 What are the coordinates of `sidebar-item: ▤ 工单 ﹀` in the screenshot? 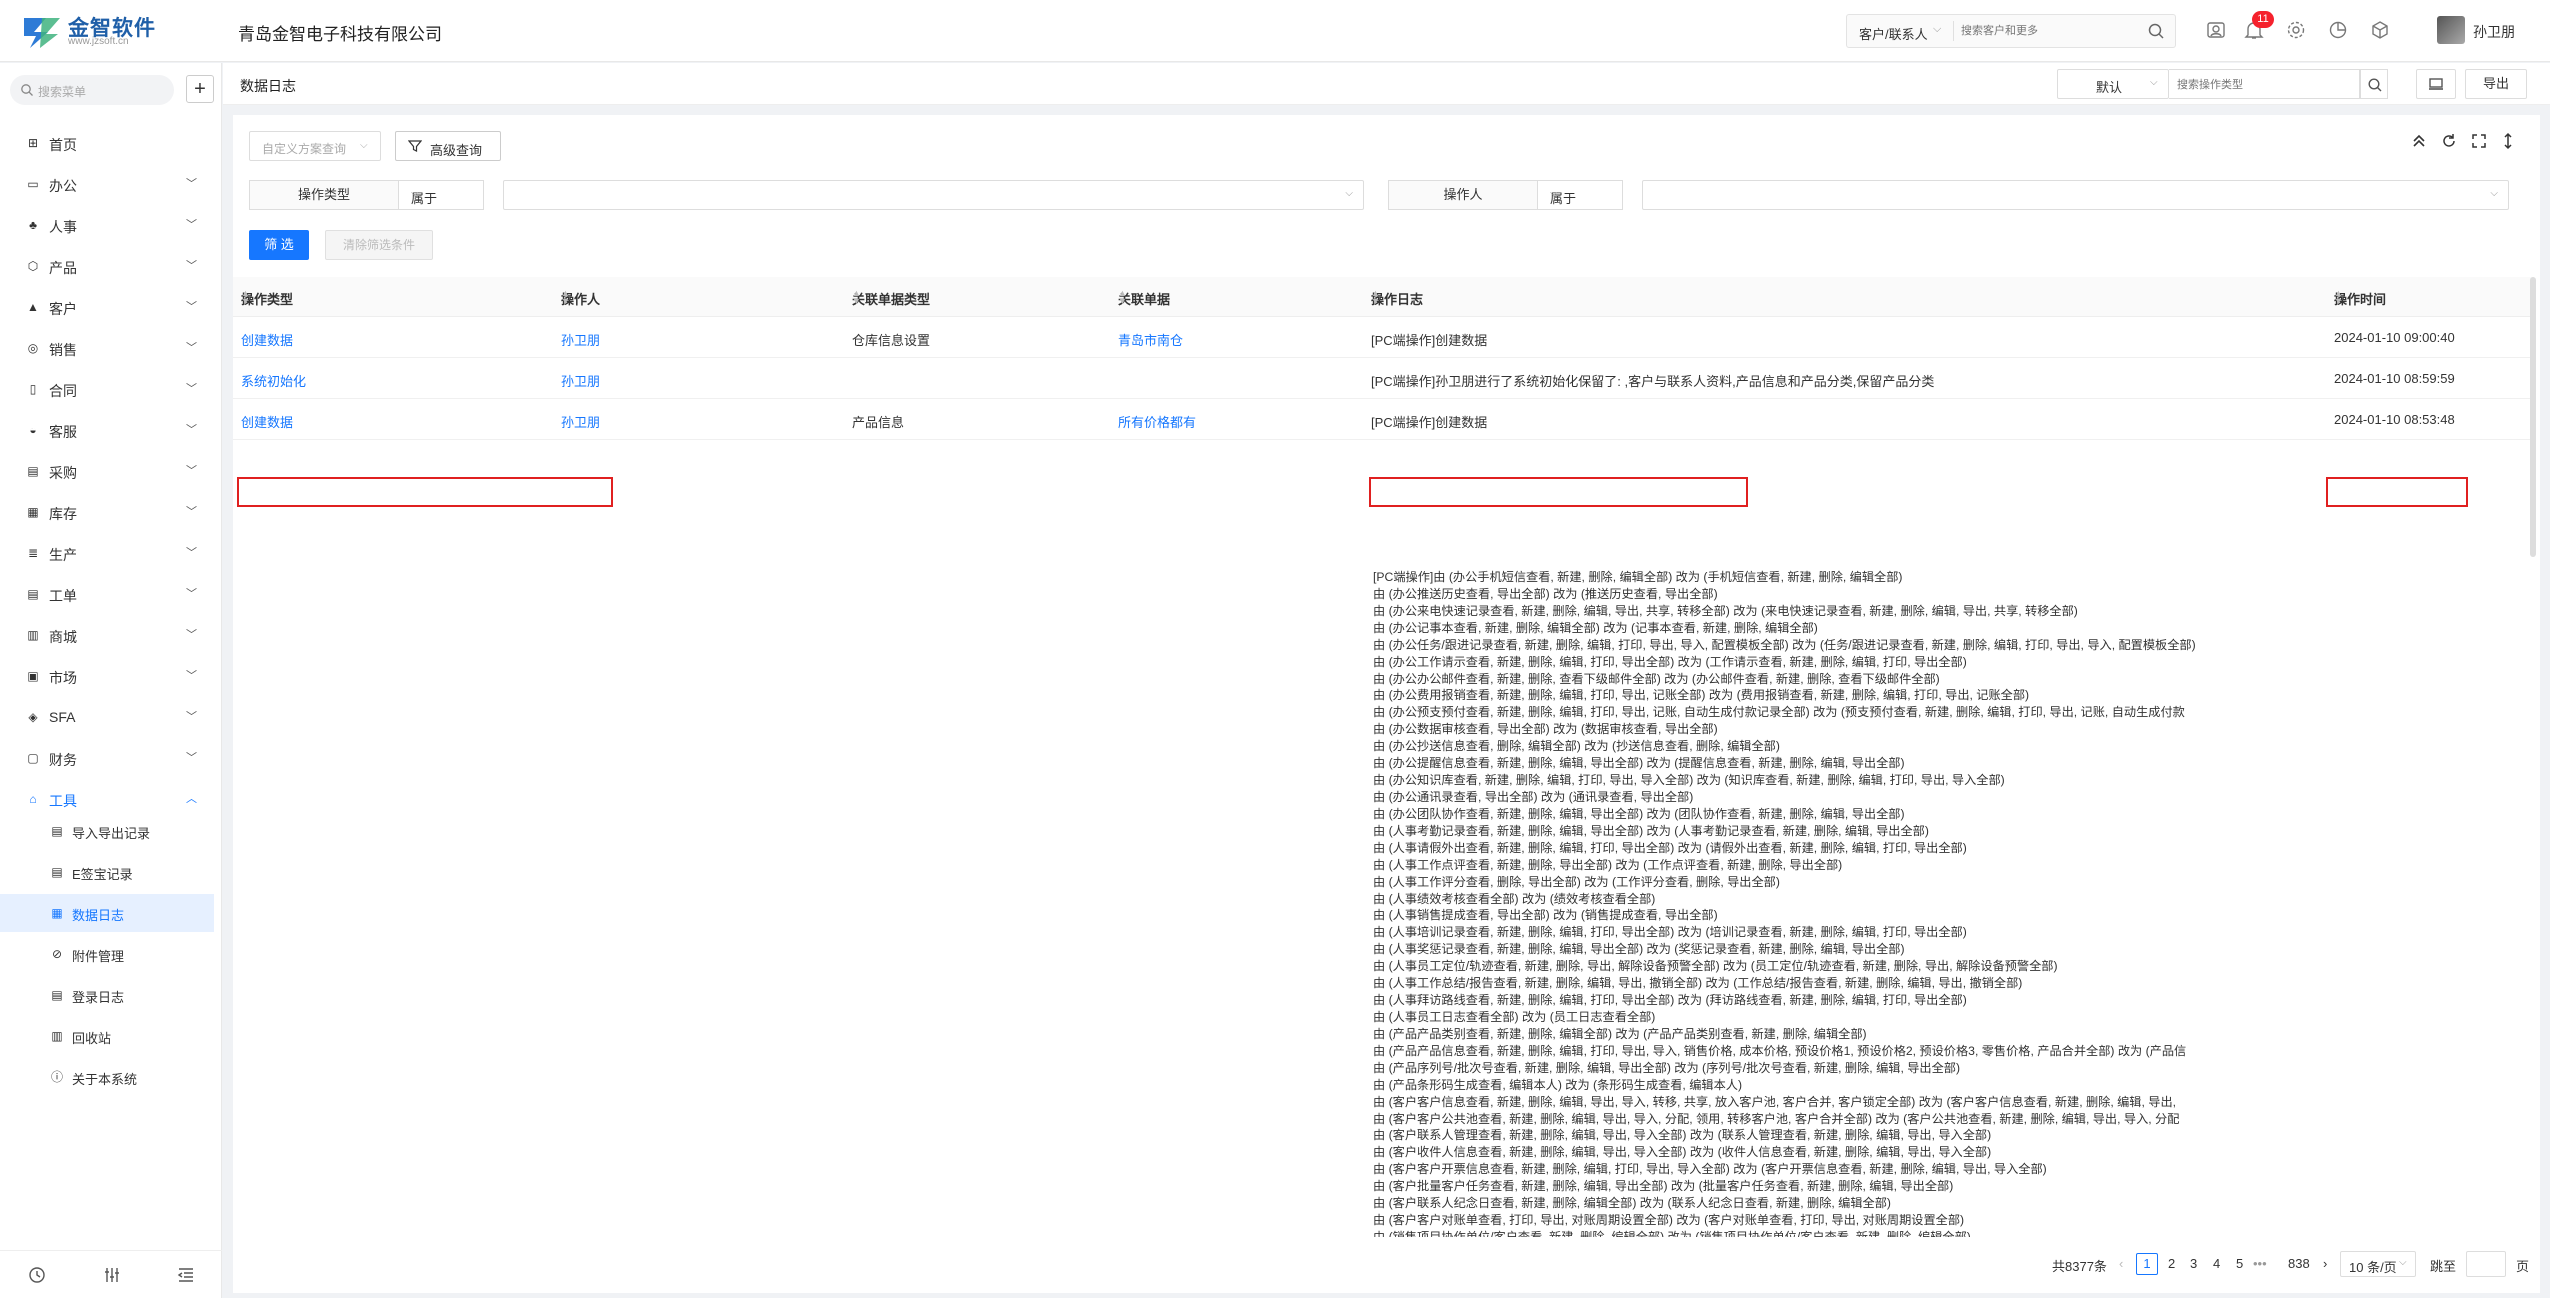 It's located at (111, 594).